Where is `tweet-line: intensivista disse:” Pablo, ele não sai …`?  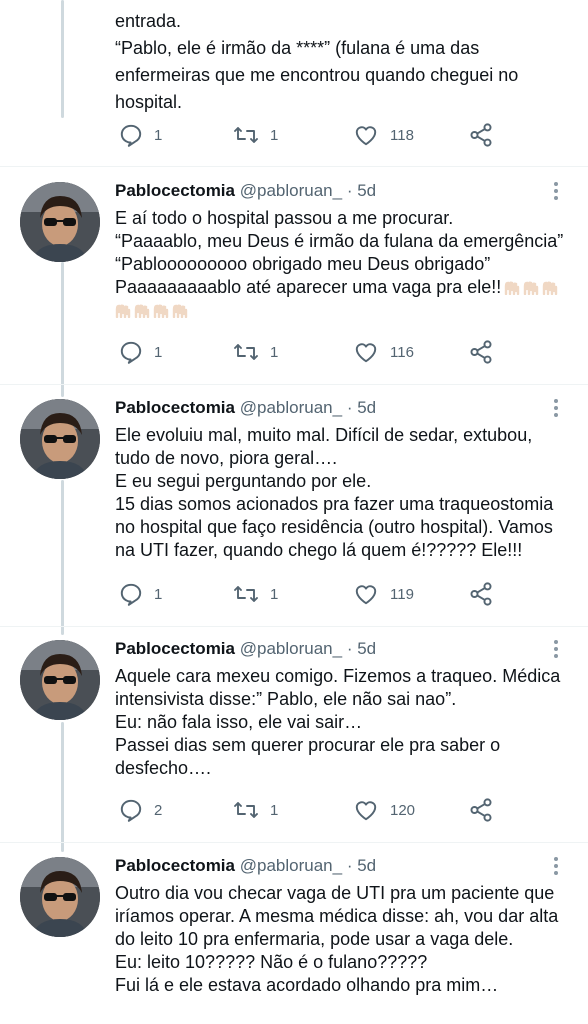
tweet-line: intensivista disse:” Pablo, ele não sai … is located at coordinates (286, 699).